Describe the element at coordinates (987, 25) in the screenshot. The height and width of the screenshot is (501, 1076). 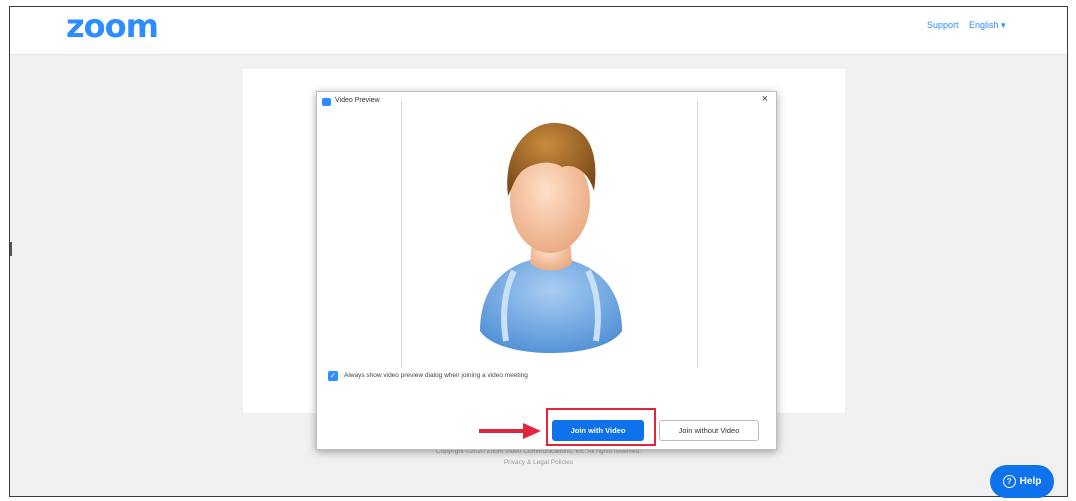
I see `language-dropdown: English ▾` at that location.